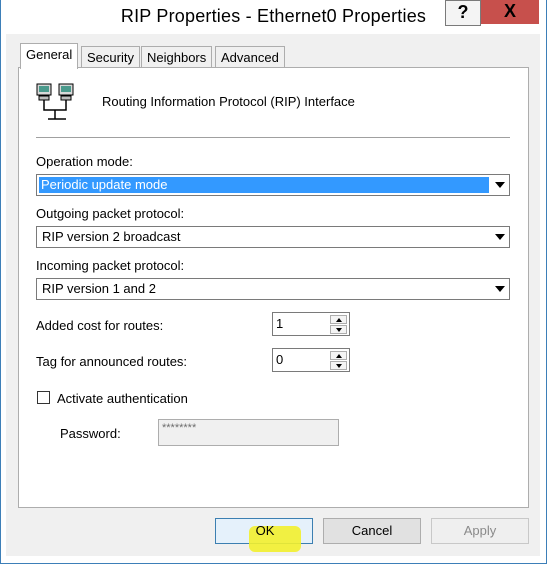 The width and height of the screenshot is (547, 564). What do you see at coordinates (273, 289) in the screenshot?
I see `incoming-protocol-select: RIP version 1 and 2` at bounding box center [273, 289].